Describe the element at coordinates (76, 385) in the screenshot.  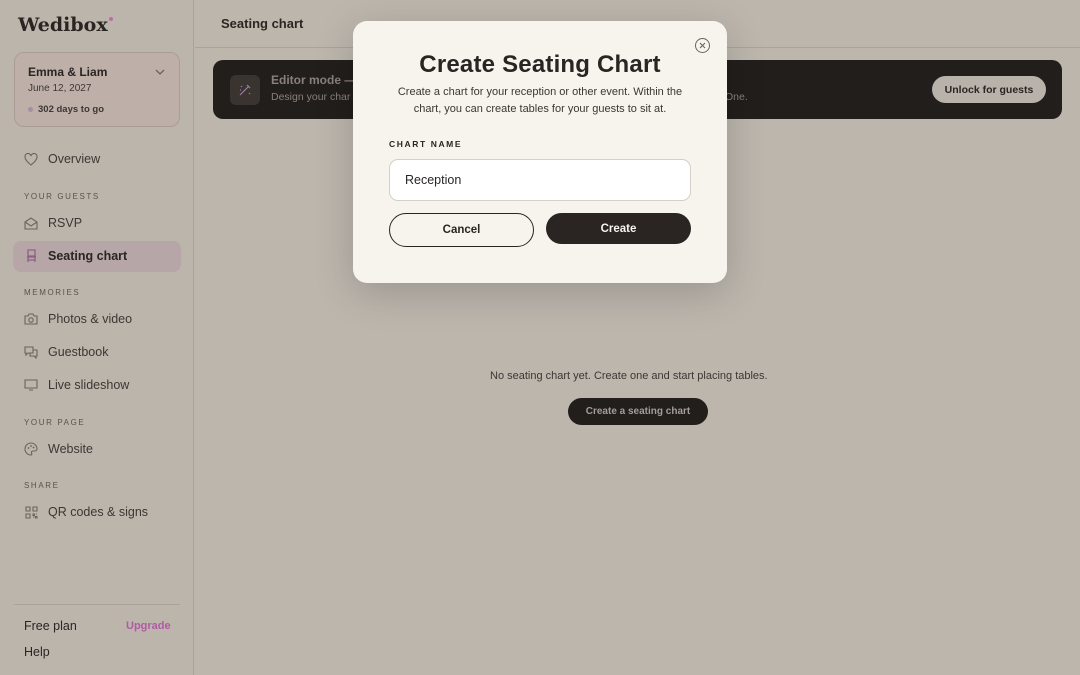
I see `sidebar-item-slideshow: Live slideshow` at that location.